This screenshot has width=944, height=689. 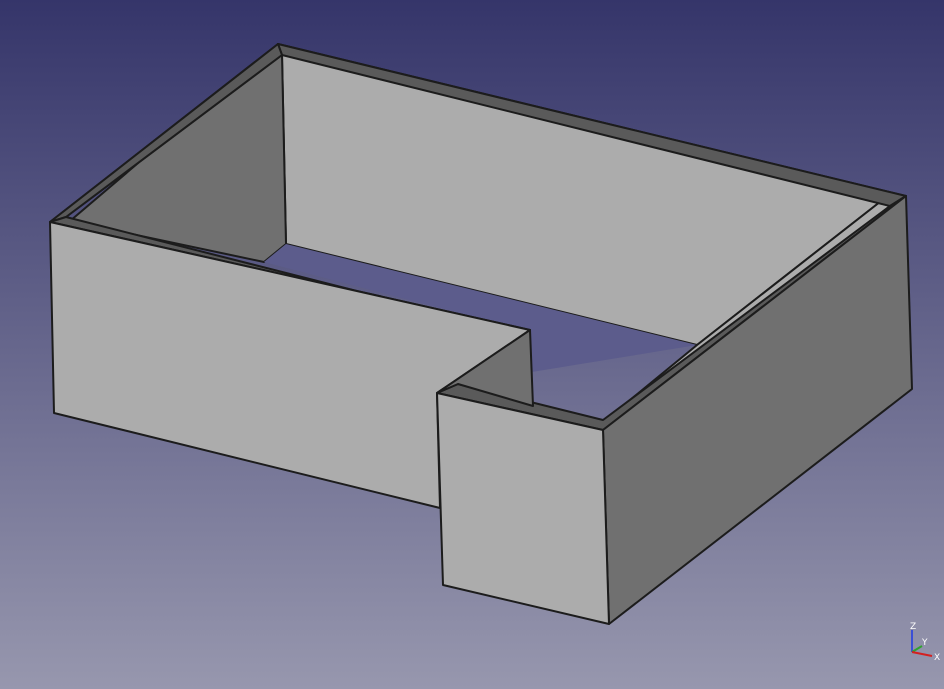 What do you see at coordinates (922, 654) in the screenshot?
I see `x-axis-line` at bounding box center [922, 654].